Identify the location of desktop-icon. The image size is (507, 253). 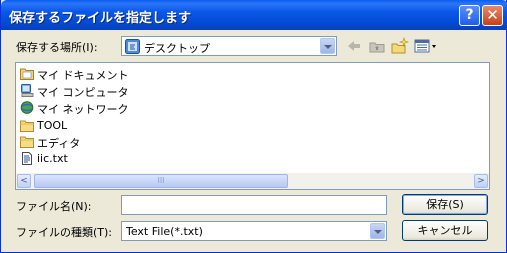
(132, 46).